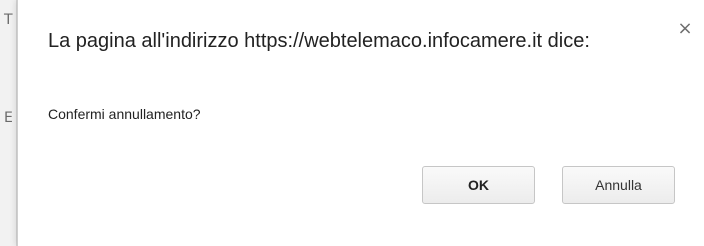  I want to click on underlying-page-edge: T E, so click(8, 123).